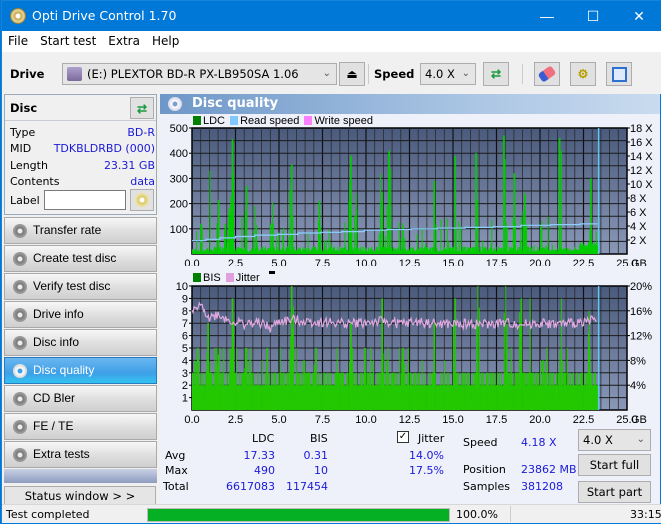 This screenshot has height=524, width=661. What do you see at coordinates (264, 470) in the screenshot?
I see `max-ldc: 490` at bounding box center [264, 470].